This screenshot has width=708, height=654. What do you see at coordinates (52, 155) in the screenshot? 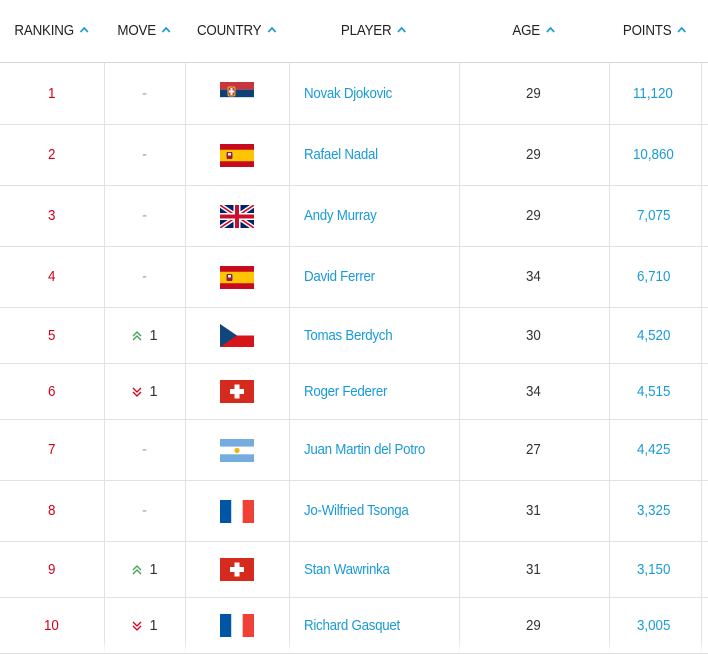
I see `rank-cell: 2` at bounding box center [52, 155].